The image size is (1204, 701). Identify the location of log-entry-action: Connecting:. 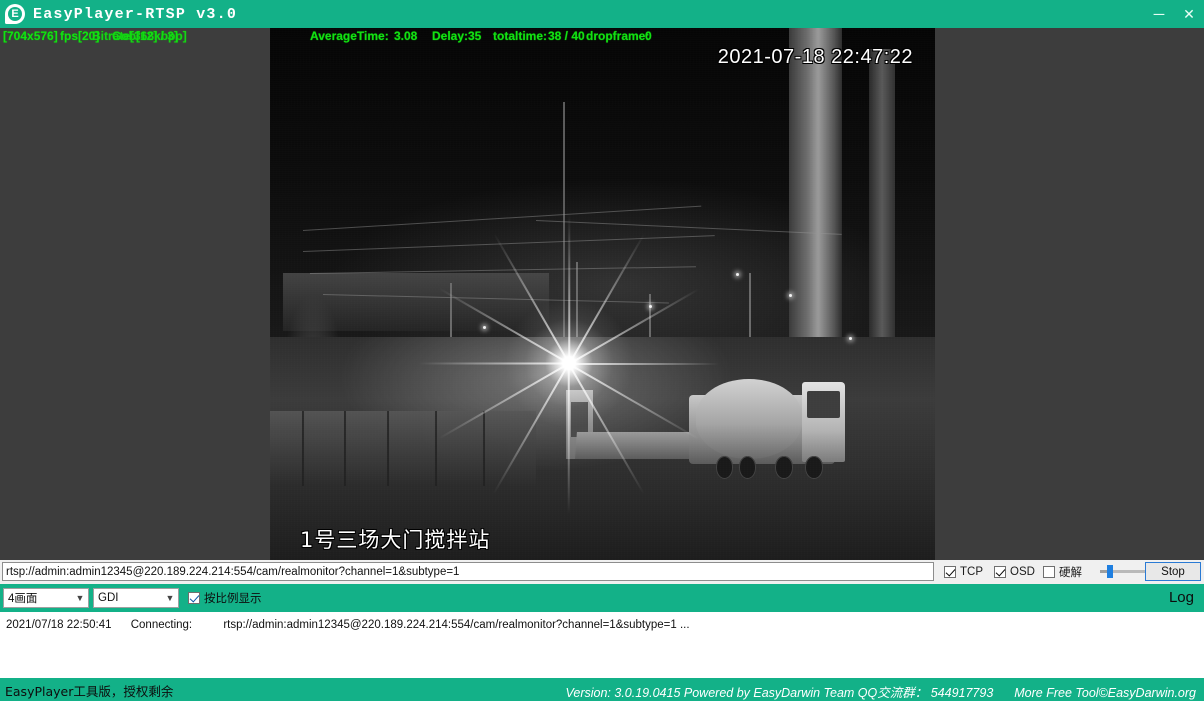
(161, 625).